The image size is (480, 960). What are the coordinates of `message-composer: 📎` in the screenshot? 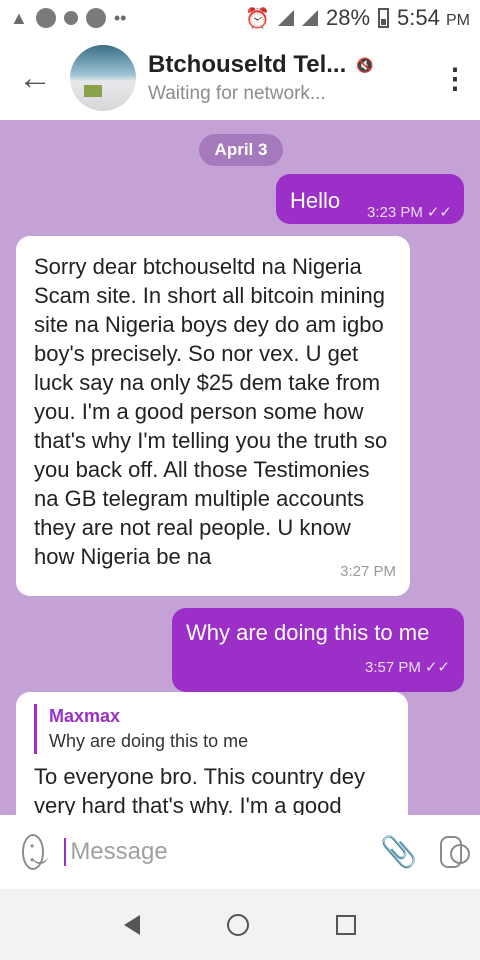 It's located at (240, 852).